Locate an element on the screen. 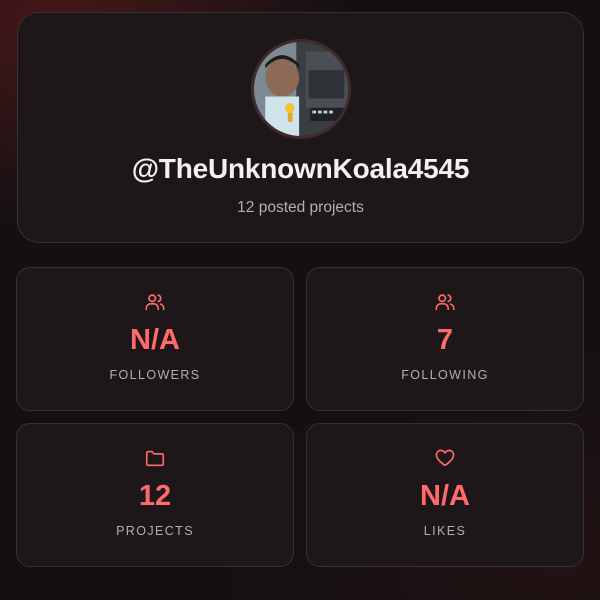 The height and width of the screenshot is (600, 600). posted-projects-count: 12 posted projects is located at coordinates (300, 207).